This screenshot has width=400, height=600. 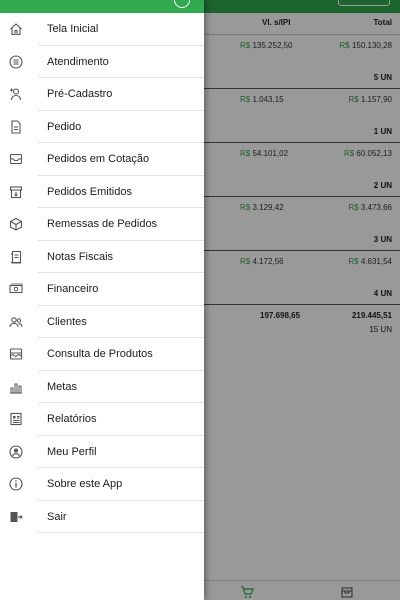 I want to click on menu-item-metas: Metas, so click(x=102, y=387).